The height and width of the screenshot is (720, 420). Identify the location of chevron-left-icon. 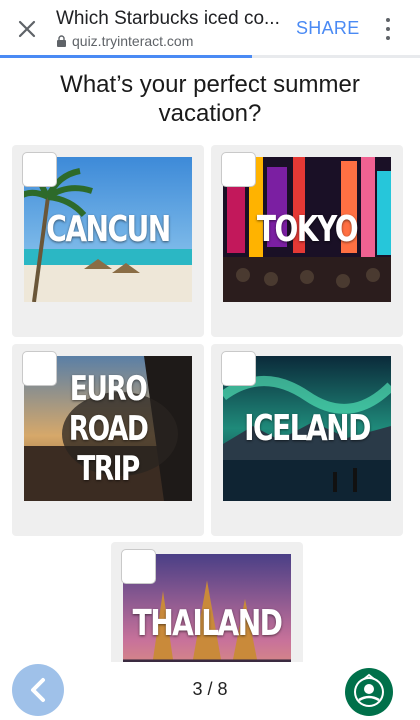
(38, 690).